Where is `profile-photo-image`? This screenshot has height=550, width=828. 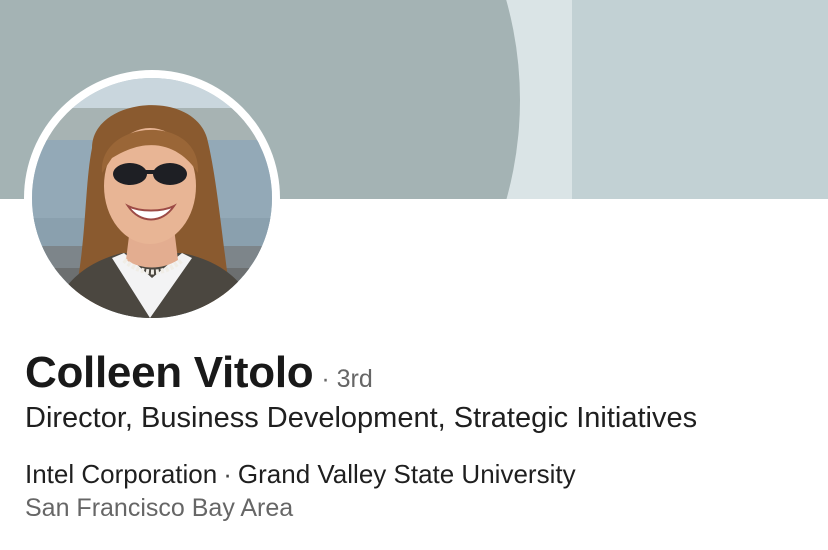 profile-photo-image is located at coordinates (152, 198).